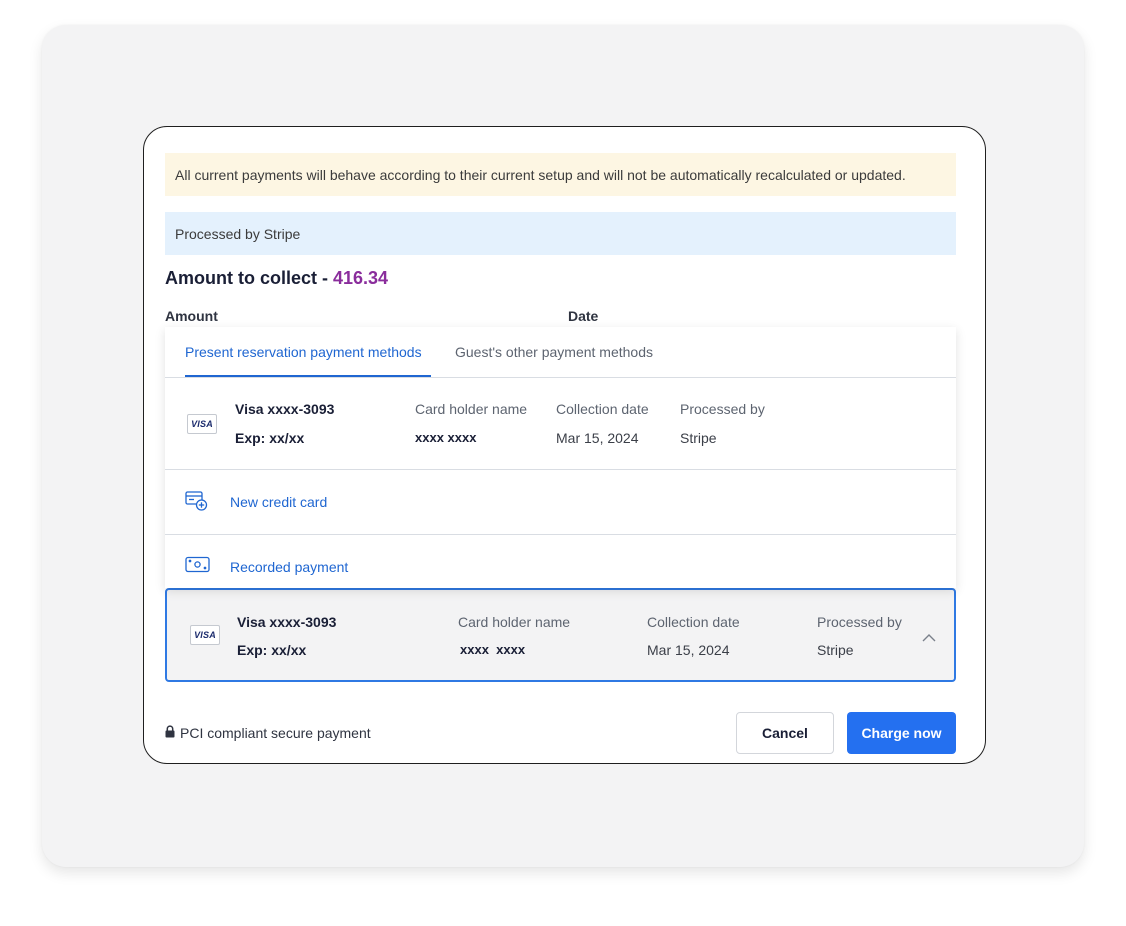 The height and width of the screenshot is (926, 1126). Describe the element at coordinates (560, 233) in the screenshot. I see `processor-banner: Processed by Stripe` at that location.